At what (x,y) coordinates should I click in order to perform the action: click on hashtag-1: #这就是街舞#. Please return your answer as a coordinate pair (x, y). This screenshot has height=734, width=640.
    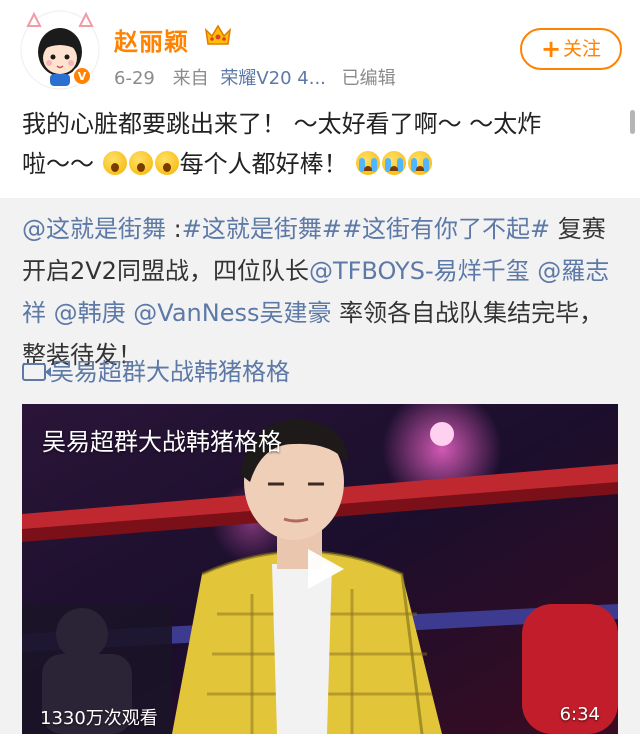
    Looking at the image, I should click on (262, 229).